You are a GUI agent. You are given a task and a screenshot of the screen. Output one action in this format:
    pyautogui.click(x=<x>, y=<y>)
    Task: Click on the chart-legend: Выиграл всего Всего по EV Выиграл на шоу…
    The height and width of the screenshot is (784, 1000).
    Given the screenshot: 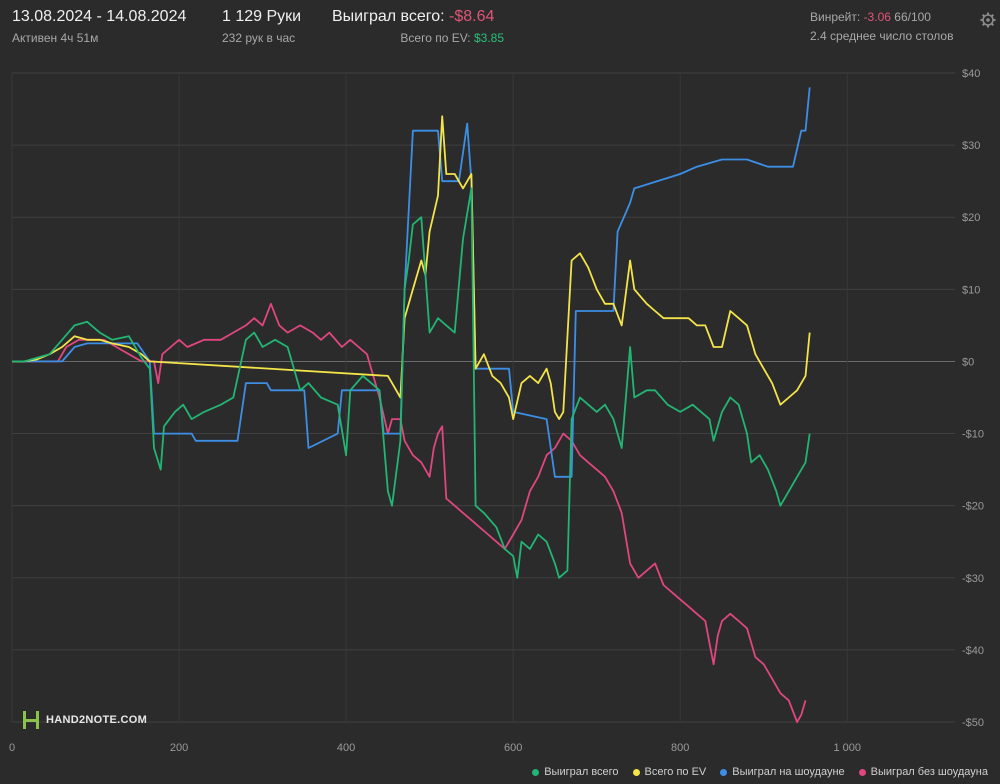 What is the action you would take?
    pyautogui.click(x=760, y=772)
    